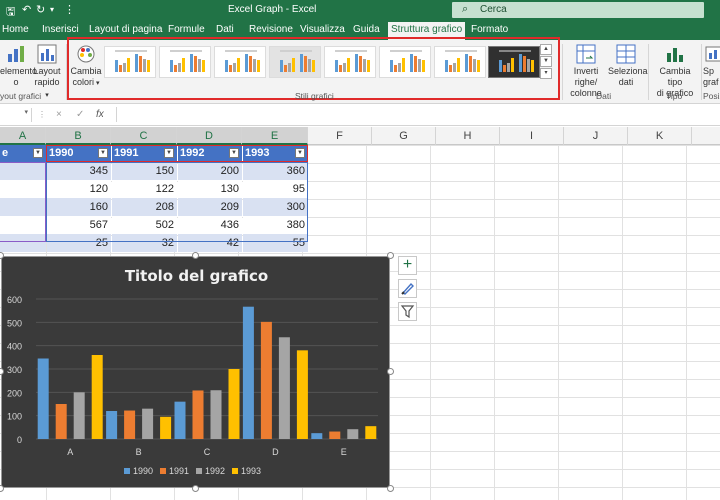  Describe the element at coordinates (275, 243) in the screenshot. I see `table-cell: 55` at that location.